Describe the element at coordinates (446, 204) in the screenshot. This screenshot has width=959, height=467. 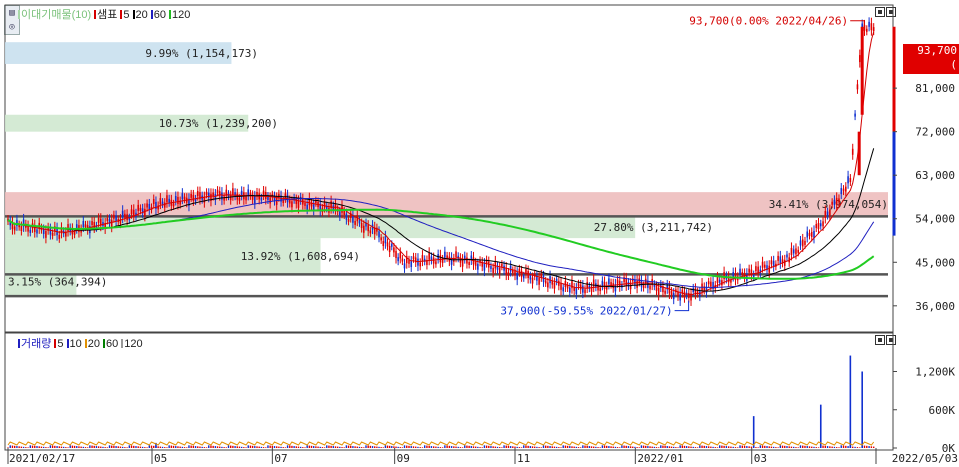
I see `volume-profile-band` at that location.